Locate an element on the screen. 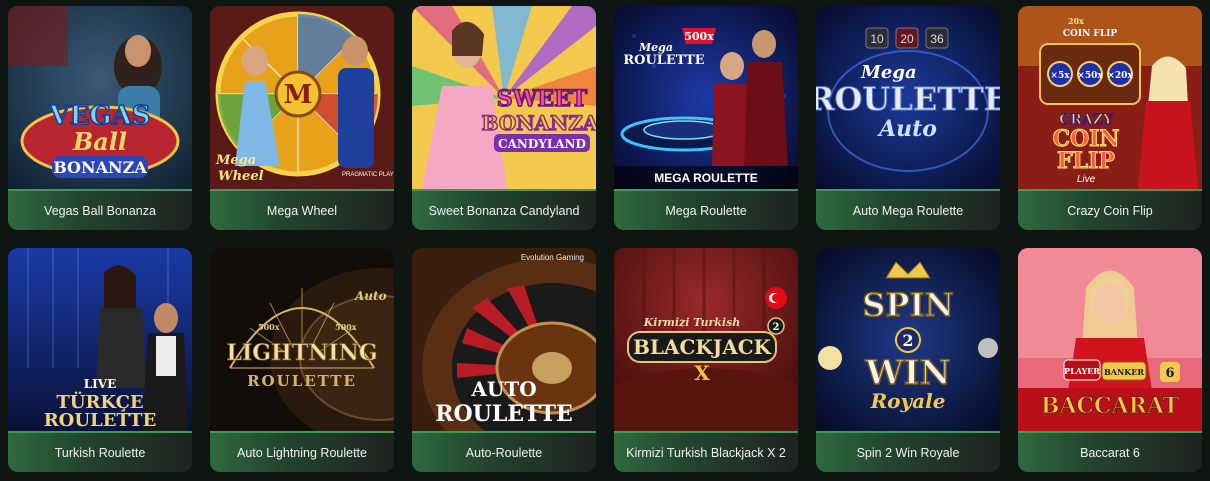  art-text: PRAGMATIC PLAY is located at coordinates (368, 175).